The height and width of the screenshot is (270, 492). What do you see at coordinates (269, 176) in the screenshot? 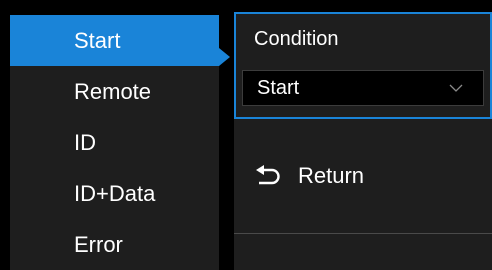
I see `return-arrow-icon` at bounding box center [269, 176].